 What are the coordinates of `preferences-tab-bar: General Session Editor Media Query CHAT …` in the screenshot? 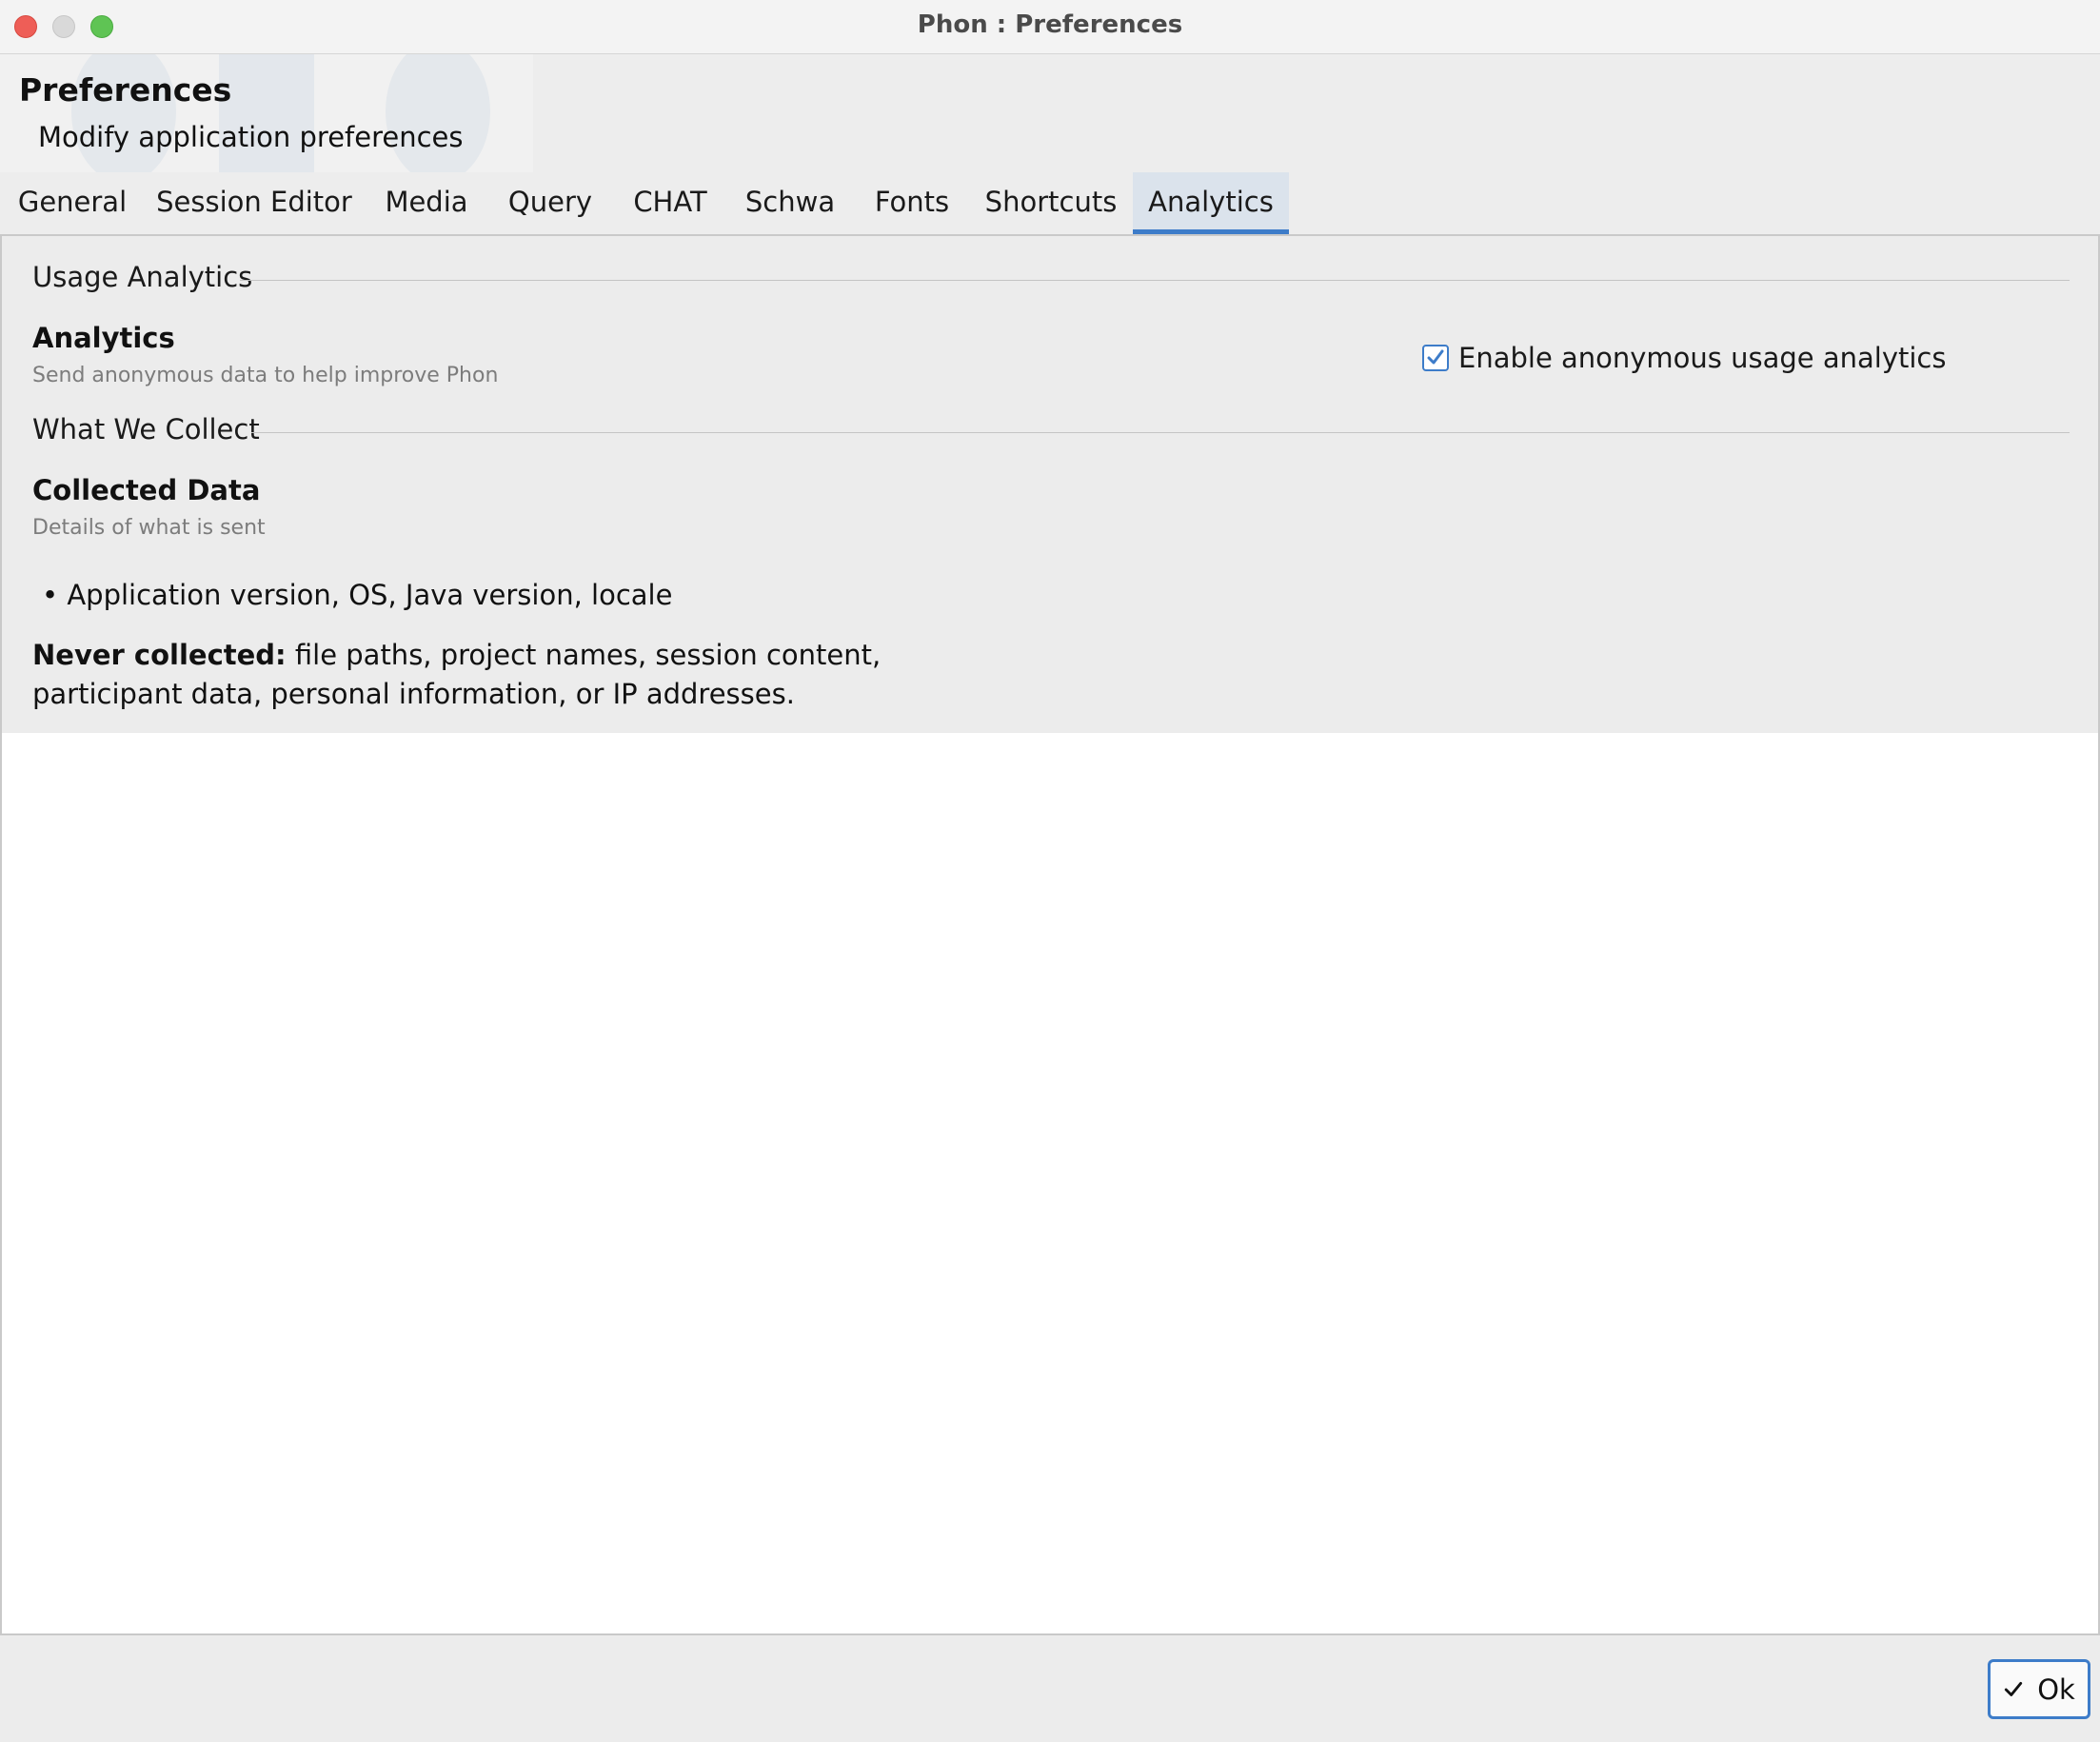 It's located at (1050, 203).